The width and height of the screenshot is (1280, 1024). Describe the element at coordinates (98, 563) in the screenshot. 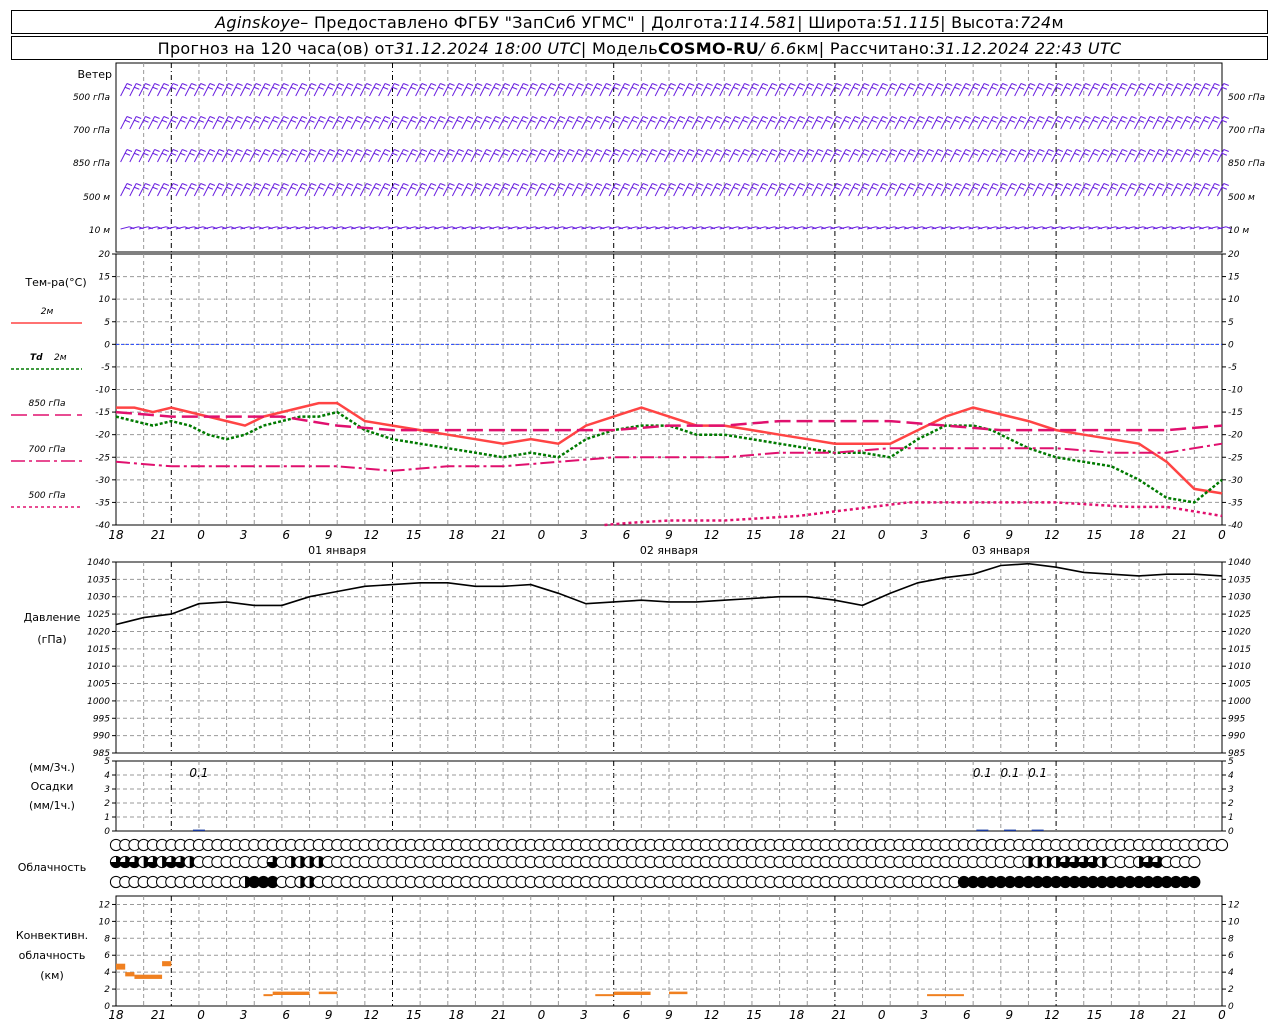

I see `pressure-tick-label-left: 1040` at that location.